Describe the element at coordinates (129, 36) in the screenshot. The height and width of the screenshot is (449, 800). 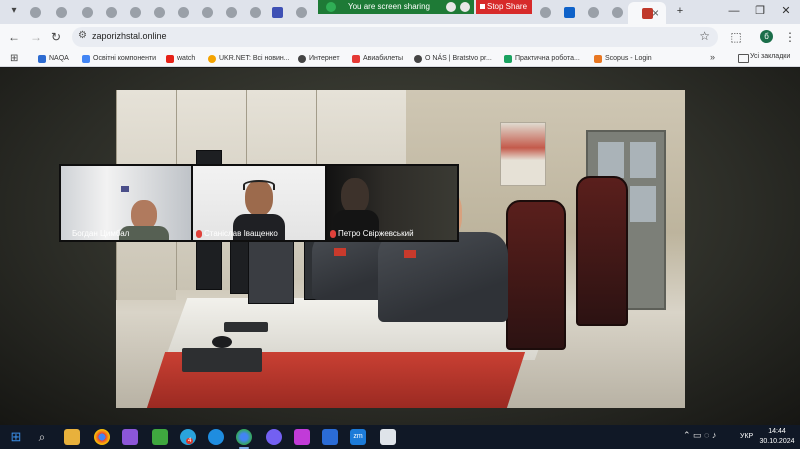
I see `url-text: zaporizhstal.online` at that location.